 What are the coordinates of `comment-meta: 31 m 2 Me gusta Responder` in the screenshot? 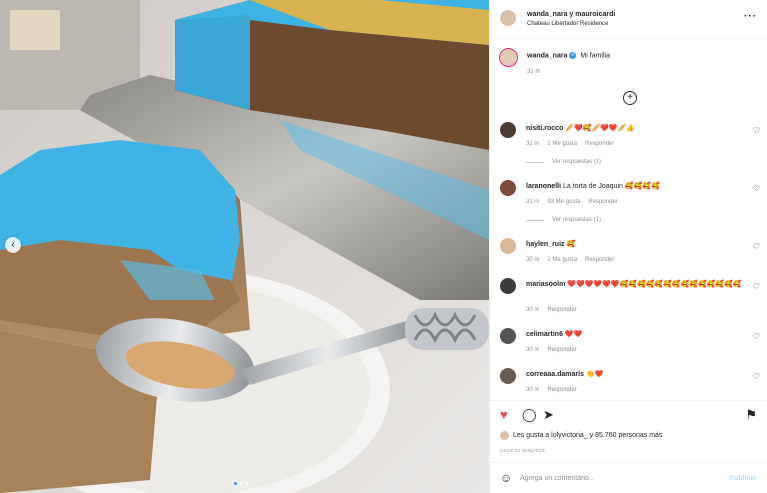 It's located at (574, 144).